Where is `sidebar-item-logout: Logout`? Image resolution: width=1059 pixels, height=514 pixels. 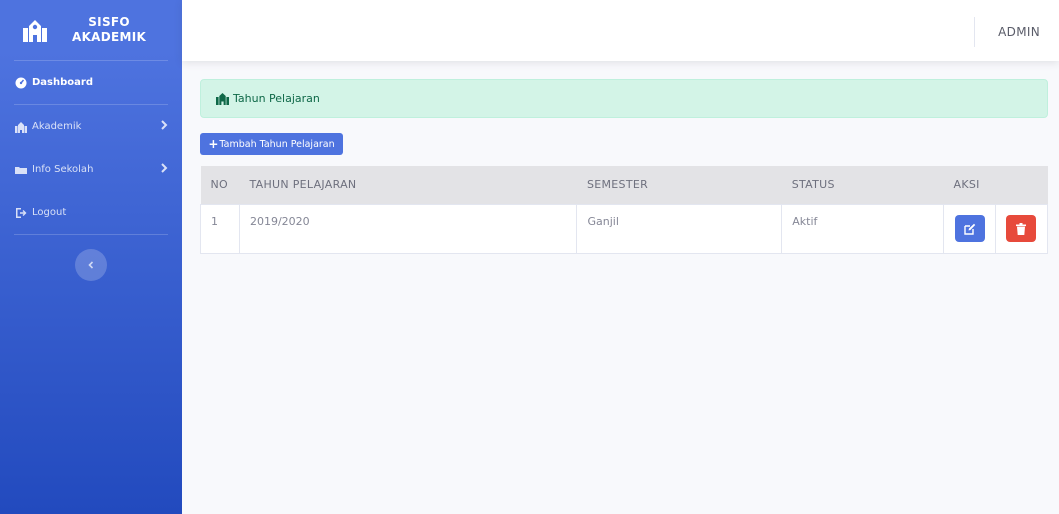
sidebar-item-logout: Logout is located at coordinates (91, 212).